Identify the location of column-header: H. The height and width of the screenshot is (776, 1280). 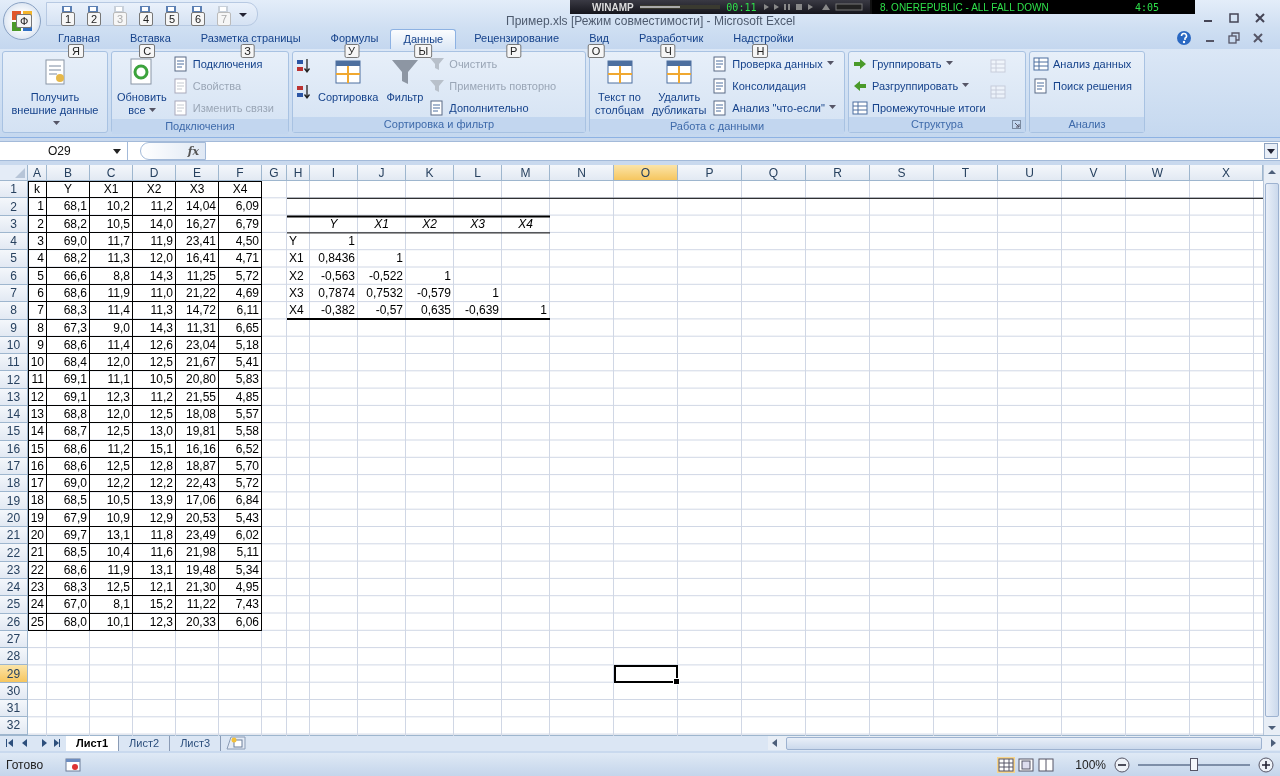
(298, 173).